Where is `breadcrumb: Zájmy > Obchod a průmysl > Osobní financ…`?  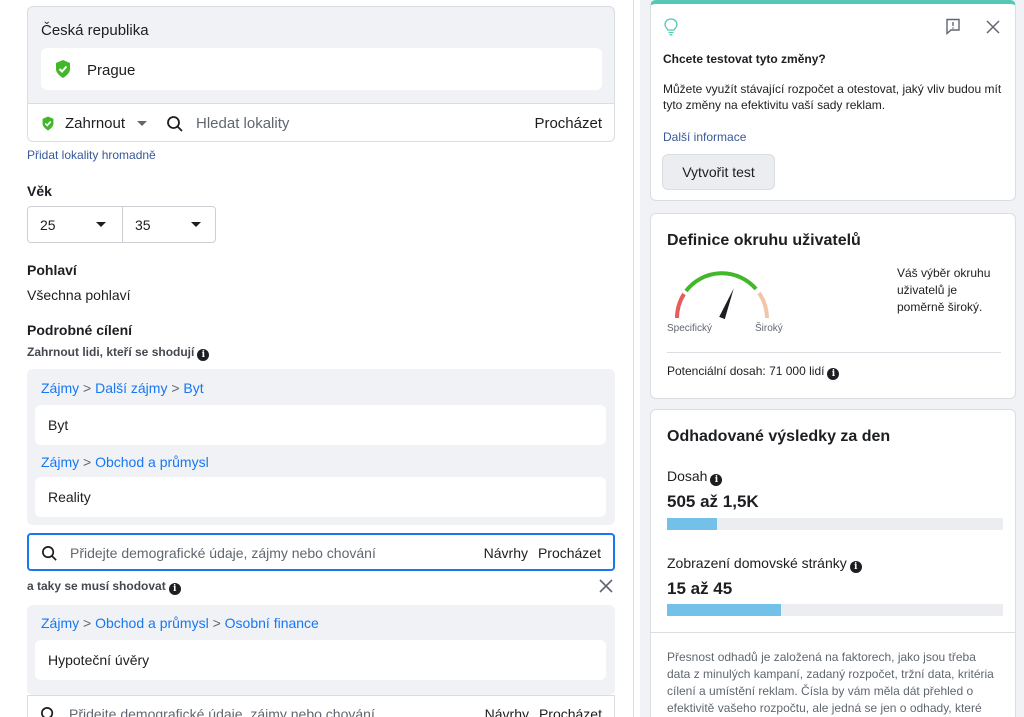 breadcrumb: Zájmy > Obchod a průmysl > Osobní financ… is located at coordinates (180, 623).